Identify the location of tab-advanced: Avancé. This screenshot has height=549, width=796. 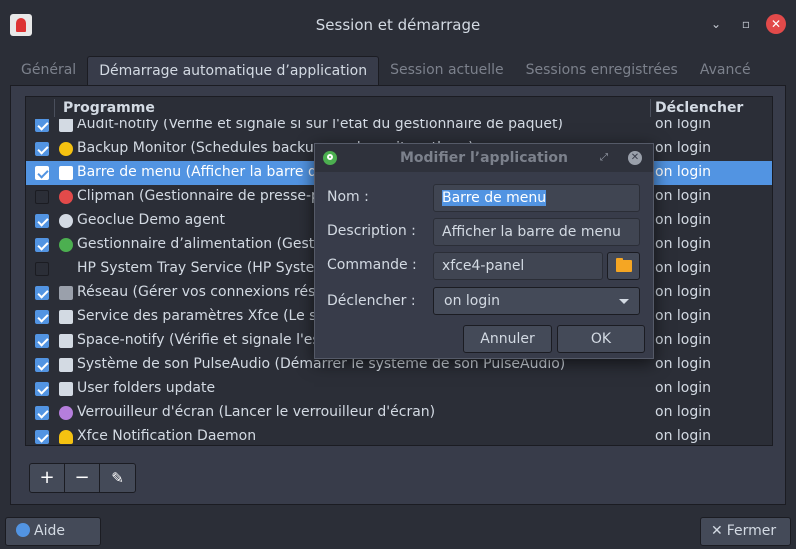
(725, 71).